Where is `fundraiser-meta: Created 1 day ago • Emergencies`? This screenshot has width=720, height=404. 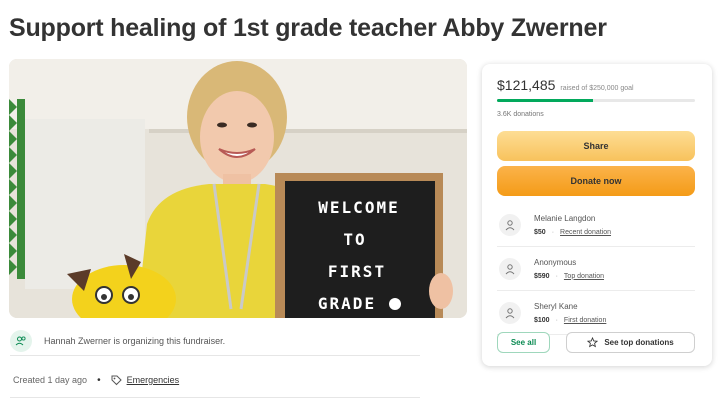 fundraiser-meta: Created 1 day ago • Emergencies is located at coordinates (96, 380).